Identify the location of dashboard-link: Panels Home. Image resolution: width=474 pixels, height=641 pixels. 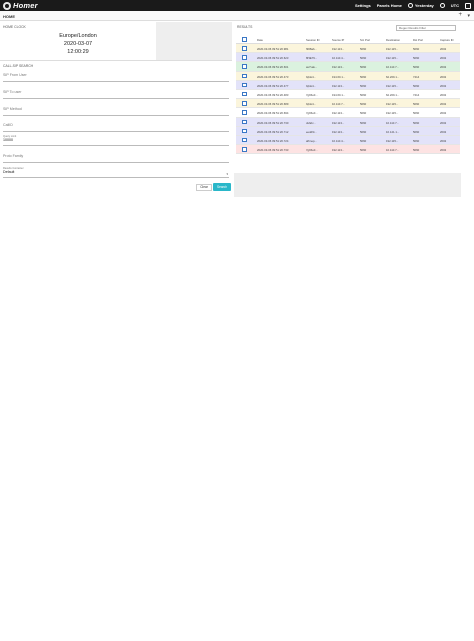
(389, 5).